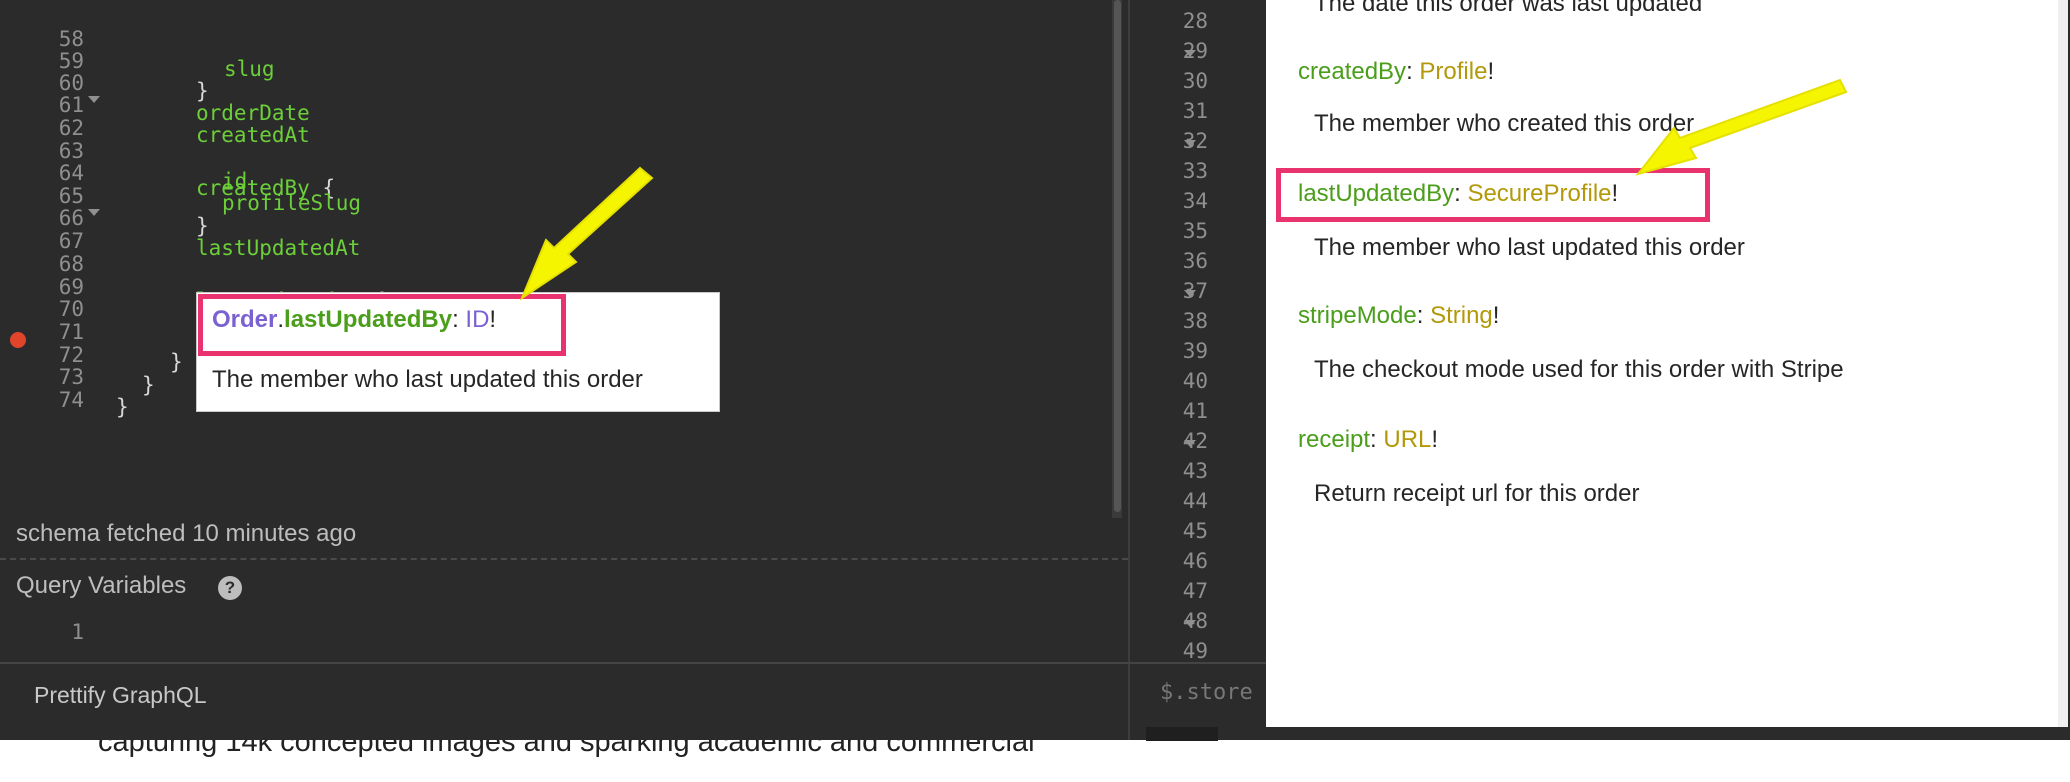 This screenshot has width=2070, height=782. I want to click on results-line: 31, so click(1195, 111).